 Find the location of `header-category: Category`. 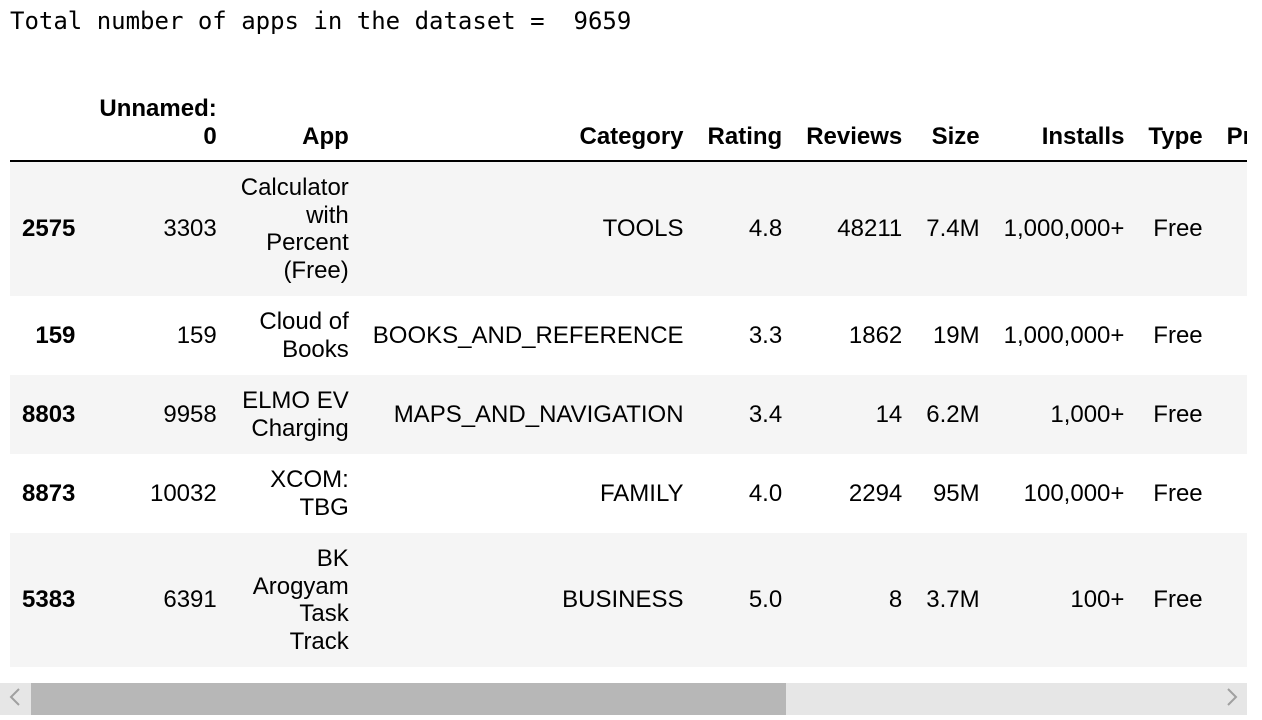

header-category: Category is located at coordinates (528, 127).